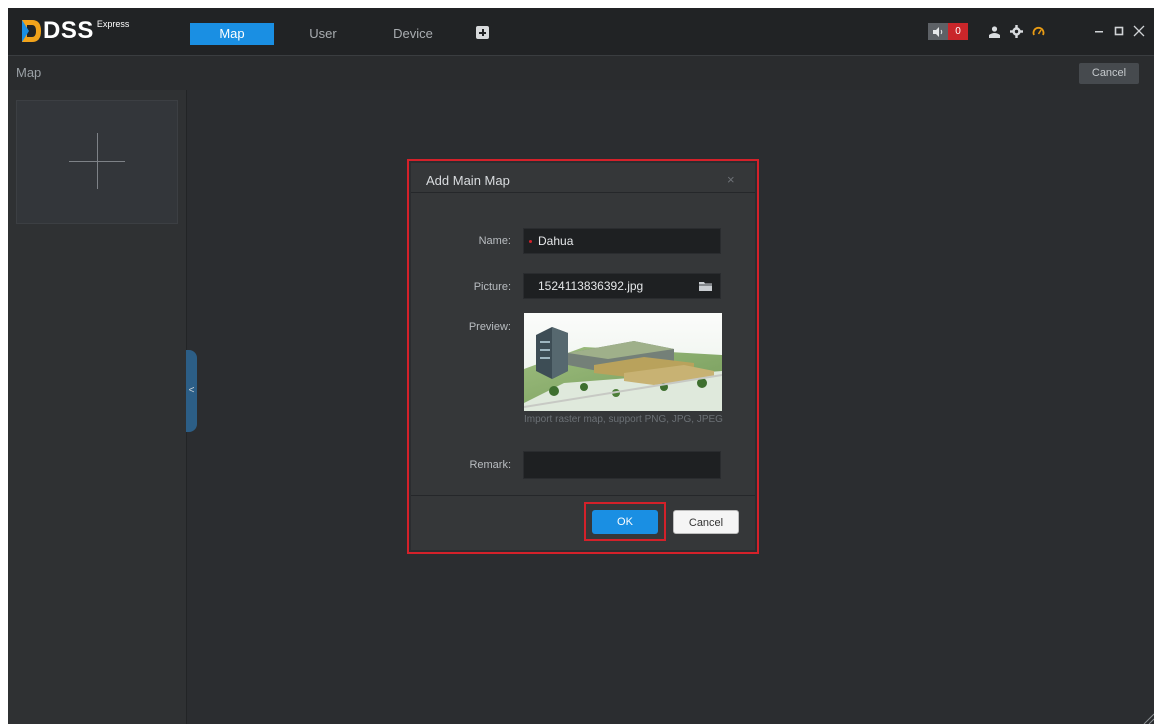 This screenshot has height=724, width=1154. I want to click on name-label: Name:, so click(494, 241).